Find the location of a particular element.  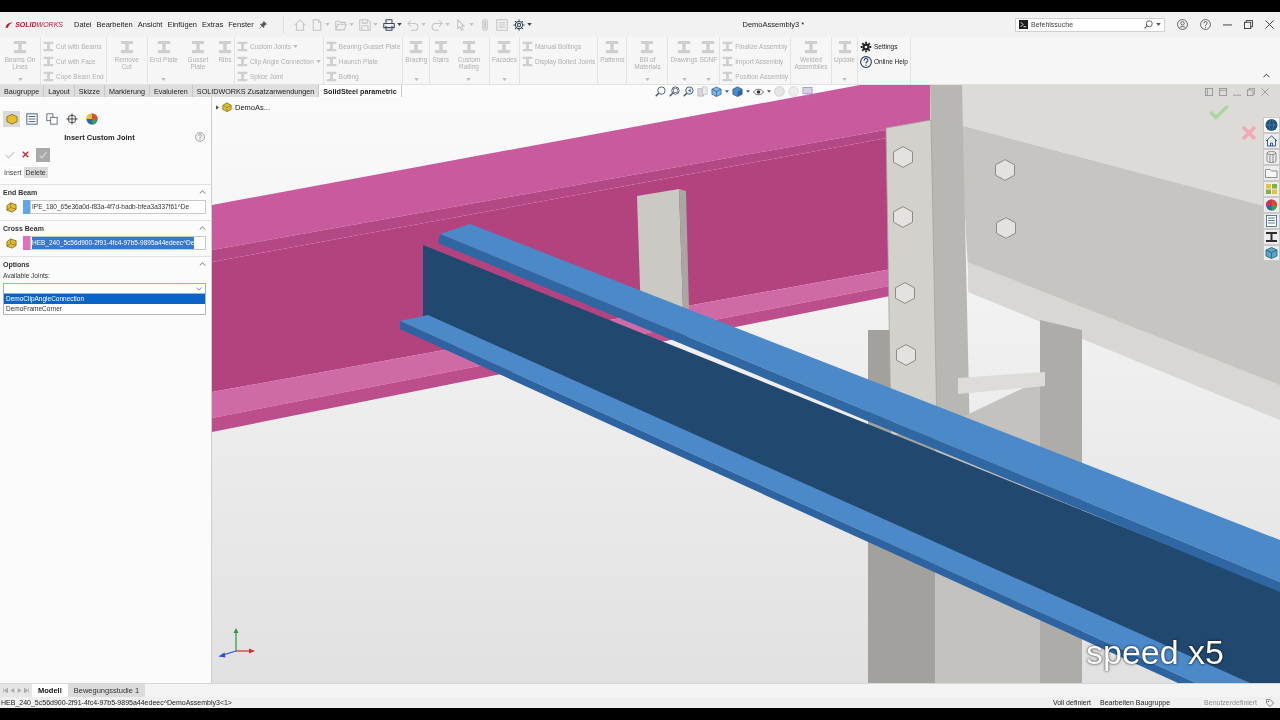

restore-icon is located at coordinates (1248, 24).